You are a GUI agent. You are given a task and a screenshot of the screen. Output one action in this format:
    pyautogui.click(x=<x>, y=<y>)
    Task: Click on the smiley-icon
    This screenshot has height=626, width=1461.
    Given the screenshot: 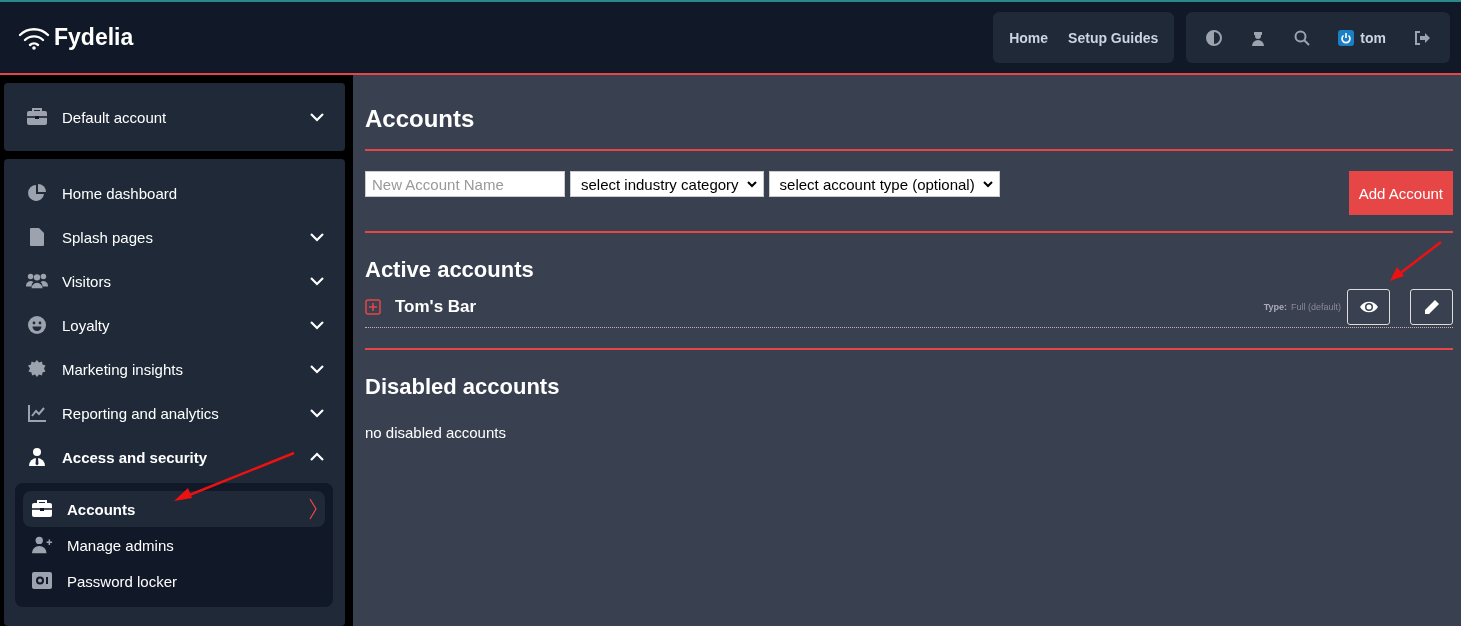 What is the action you would take?
    pyautogui.click(x=37, y=325)
    